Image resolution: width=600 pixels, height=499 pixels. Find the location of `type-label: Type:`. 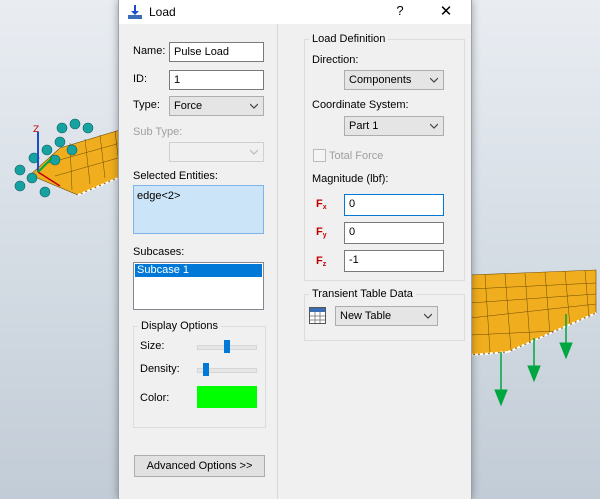

type-label: Type: is located at coordinates (146, 105).